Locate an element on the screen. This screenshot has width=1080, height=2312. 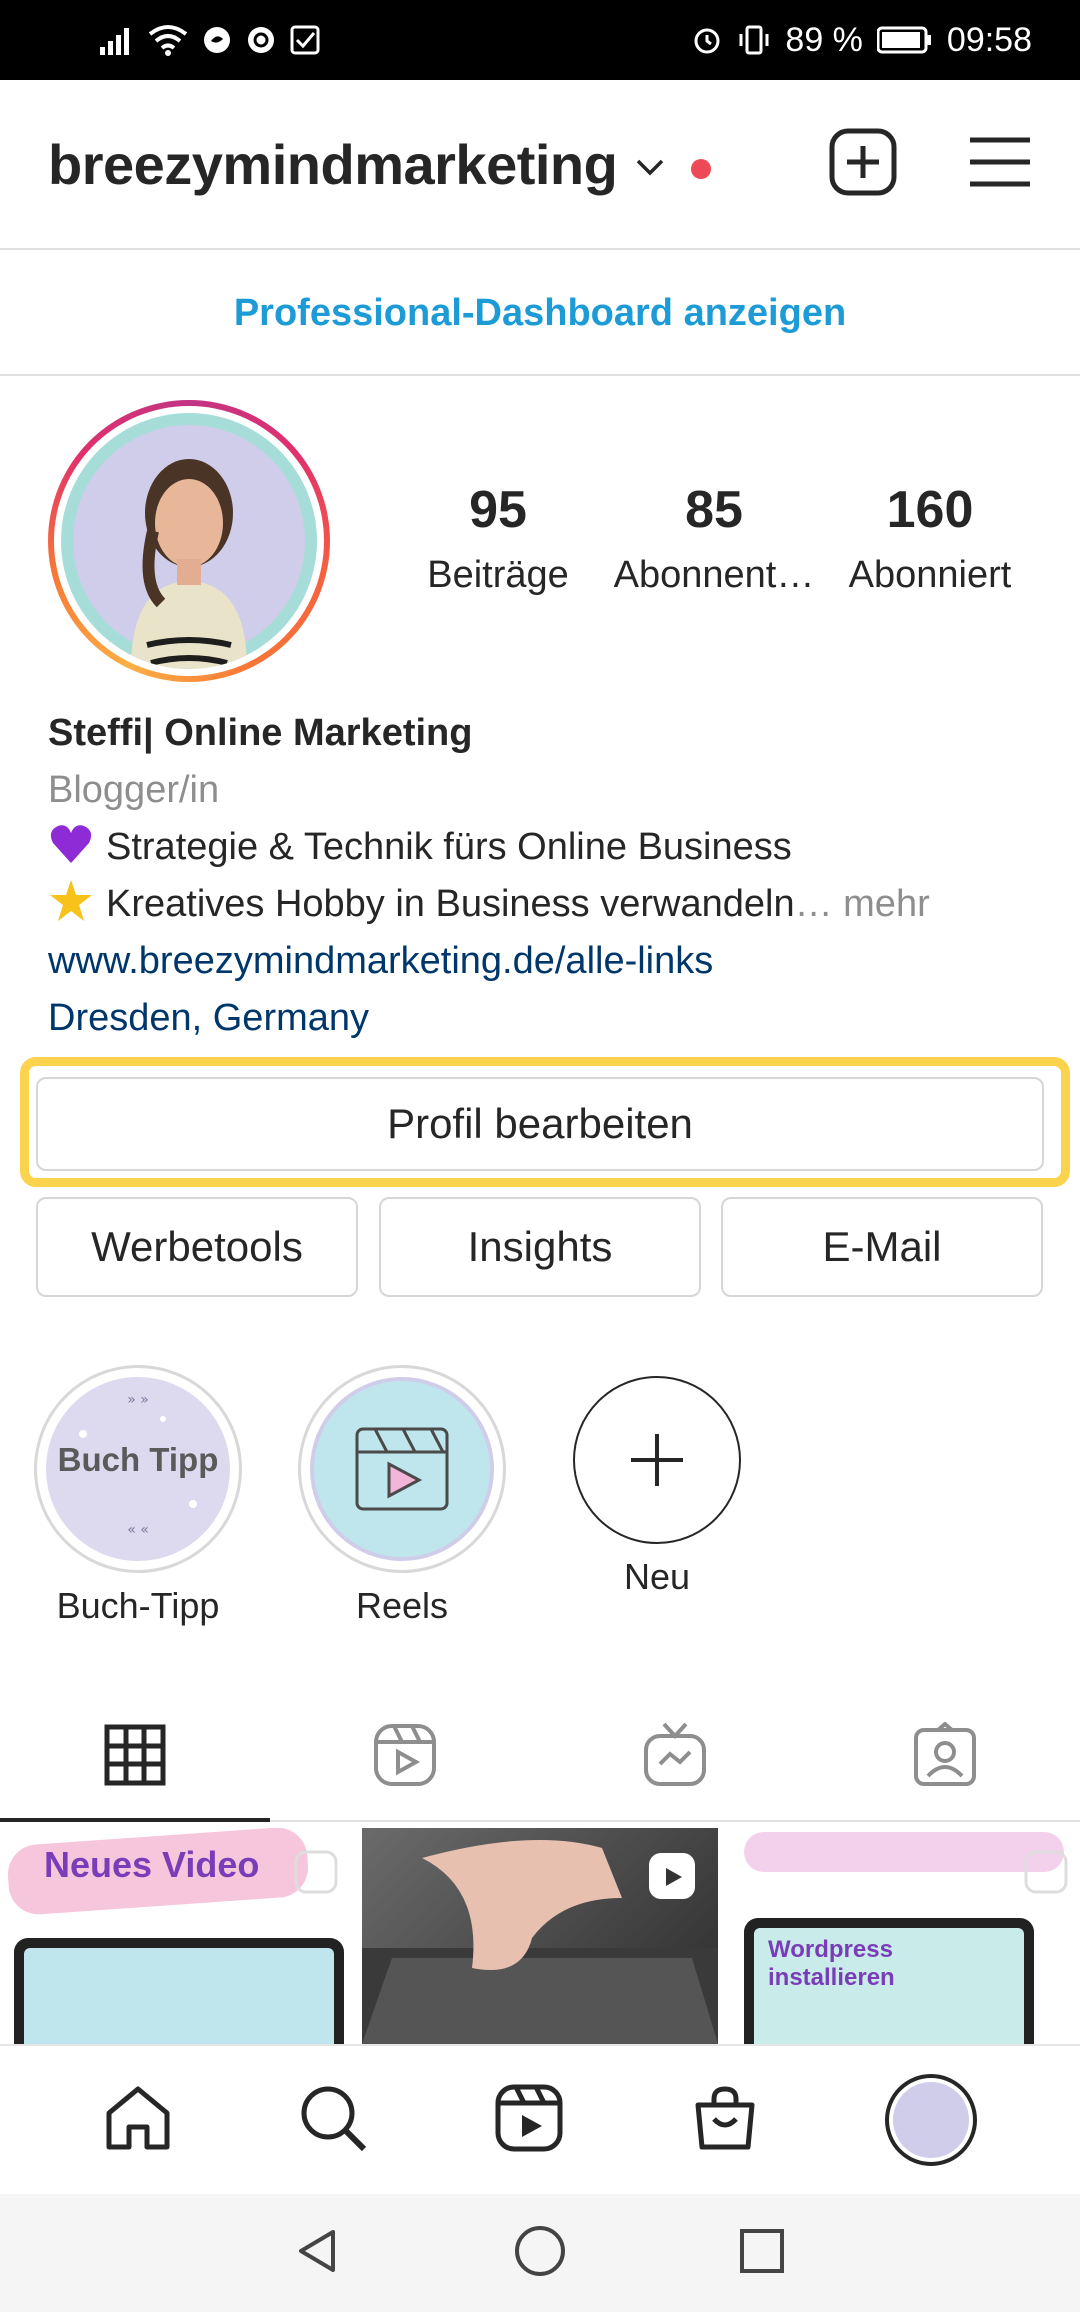
reels-icon is located at coordinates (405, 1755).